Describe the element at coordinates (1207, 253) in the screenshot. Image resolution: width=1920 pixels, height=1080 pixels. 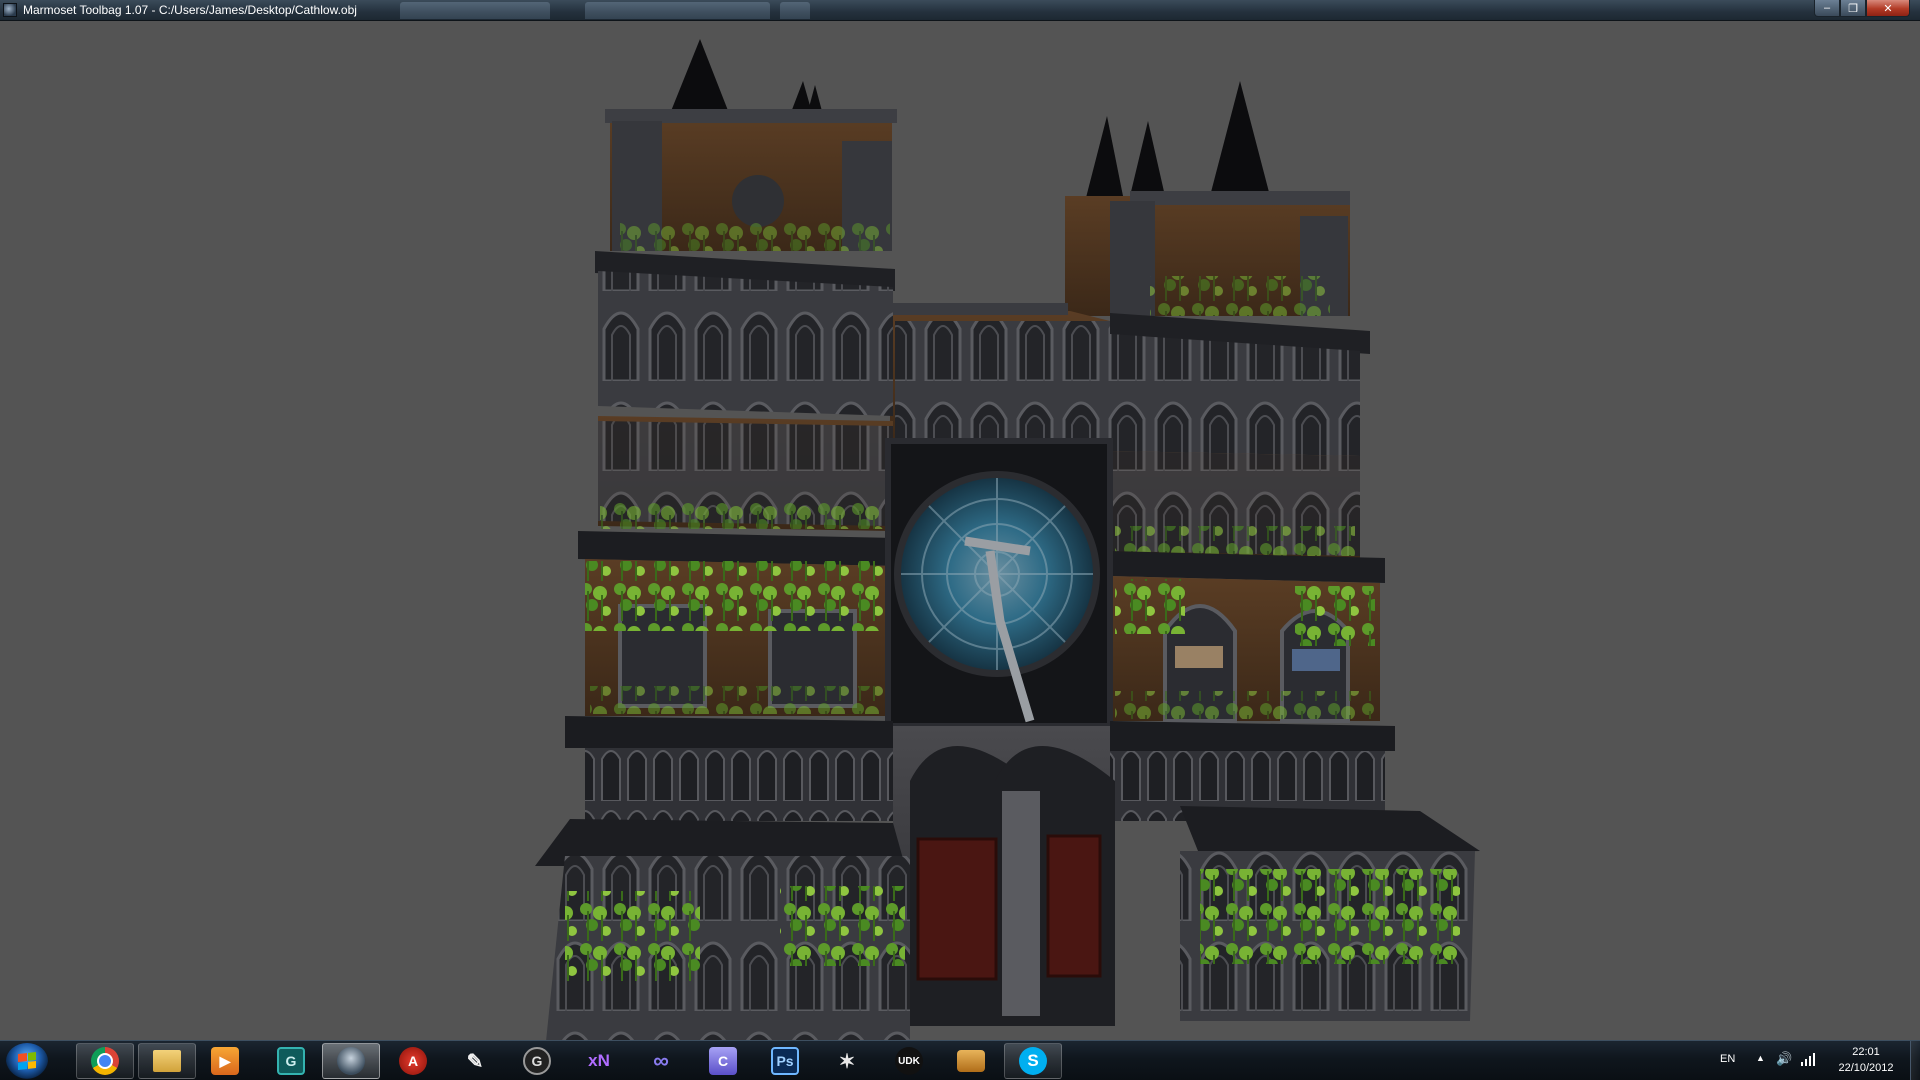
I see `right-tower-top` at that location.